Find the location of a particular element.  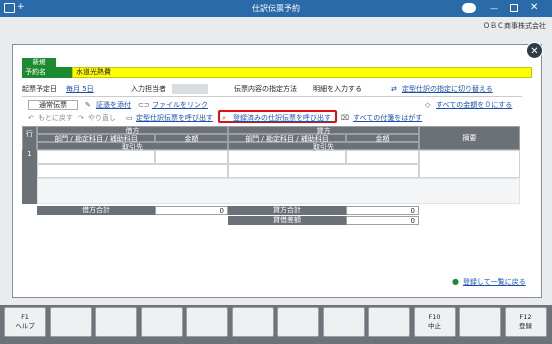

close-window-icon: ✕ is located at coordinates (534, 7).